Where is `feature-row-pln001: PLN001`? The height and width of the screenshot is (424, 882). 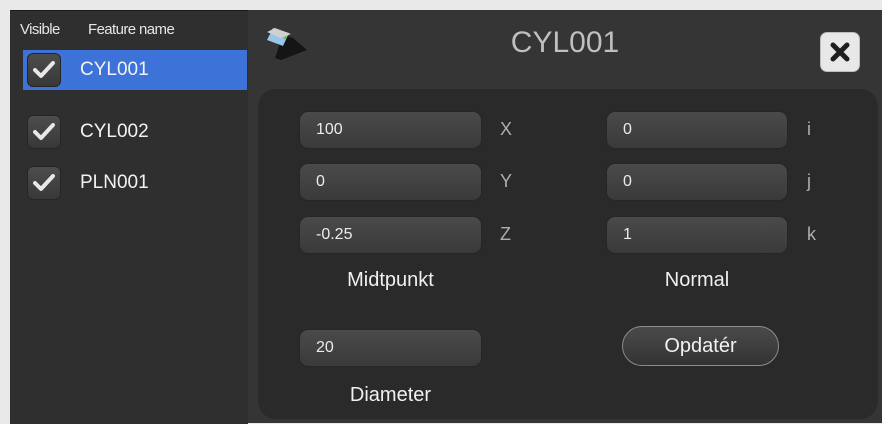 feature-row-pln001: PLN001 is located at coordinates (135, 183).